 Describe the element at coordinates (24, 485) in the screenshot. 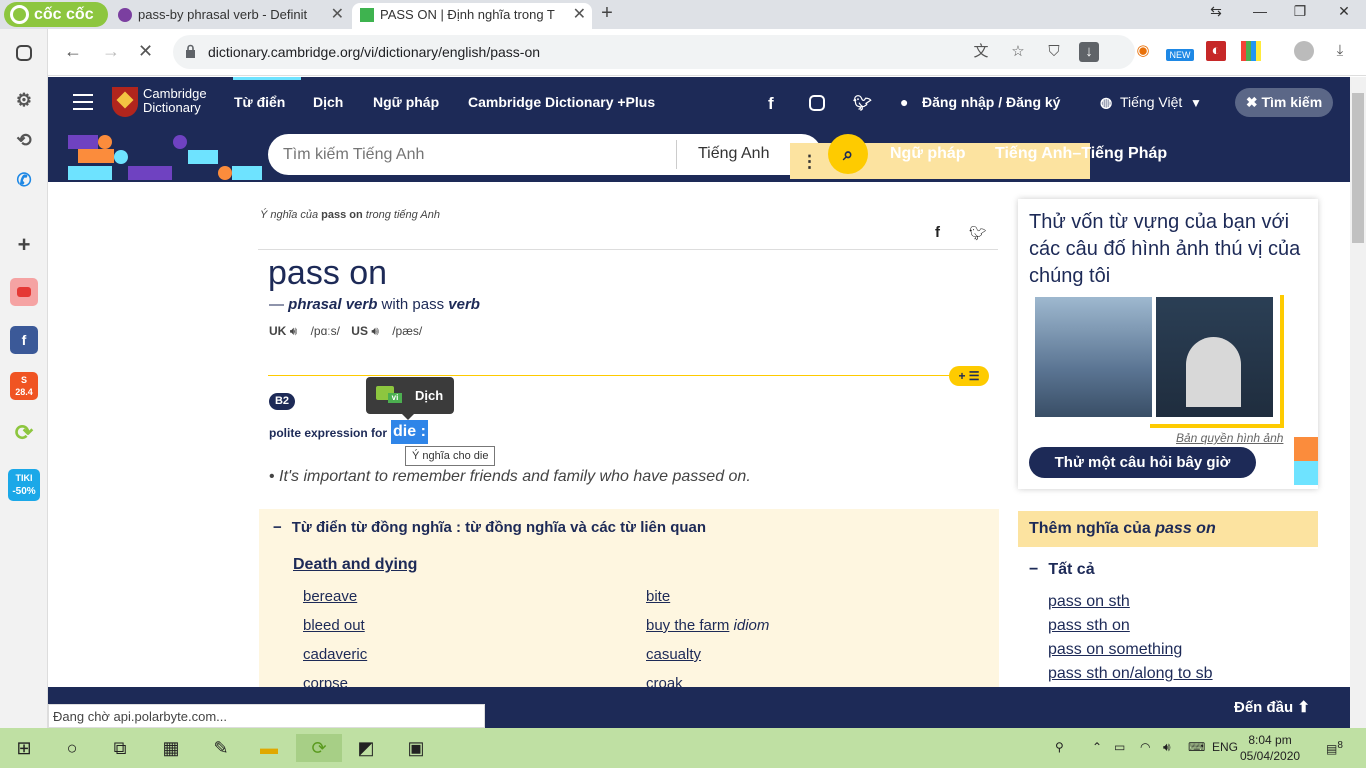

I see `tiki-icon: TIKI -50%` at that location.